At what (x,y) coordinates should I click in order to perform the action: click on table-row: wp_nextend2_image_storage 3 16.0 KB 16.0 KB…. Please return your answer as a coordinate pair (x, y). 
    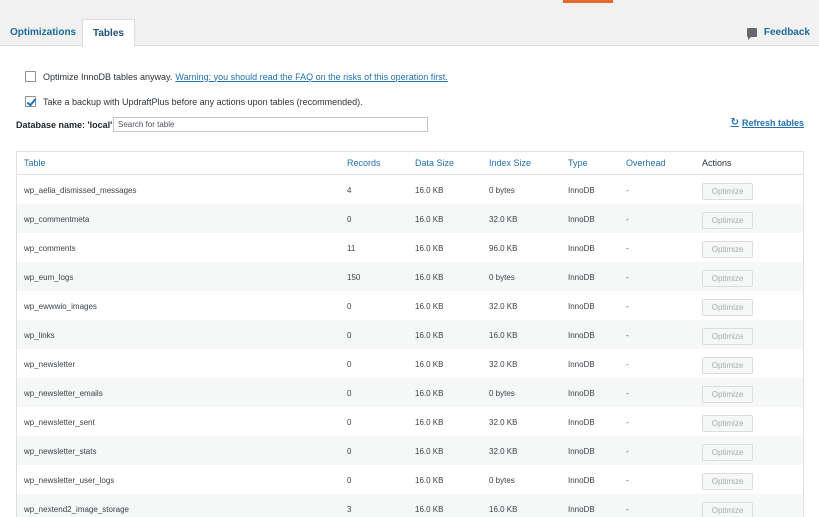
    Looking at the image, I should click on (410, 505).